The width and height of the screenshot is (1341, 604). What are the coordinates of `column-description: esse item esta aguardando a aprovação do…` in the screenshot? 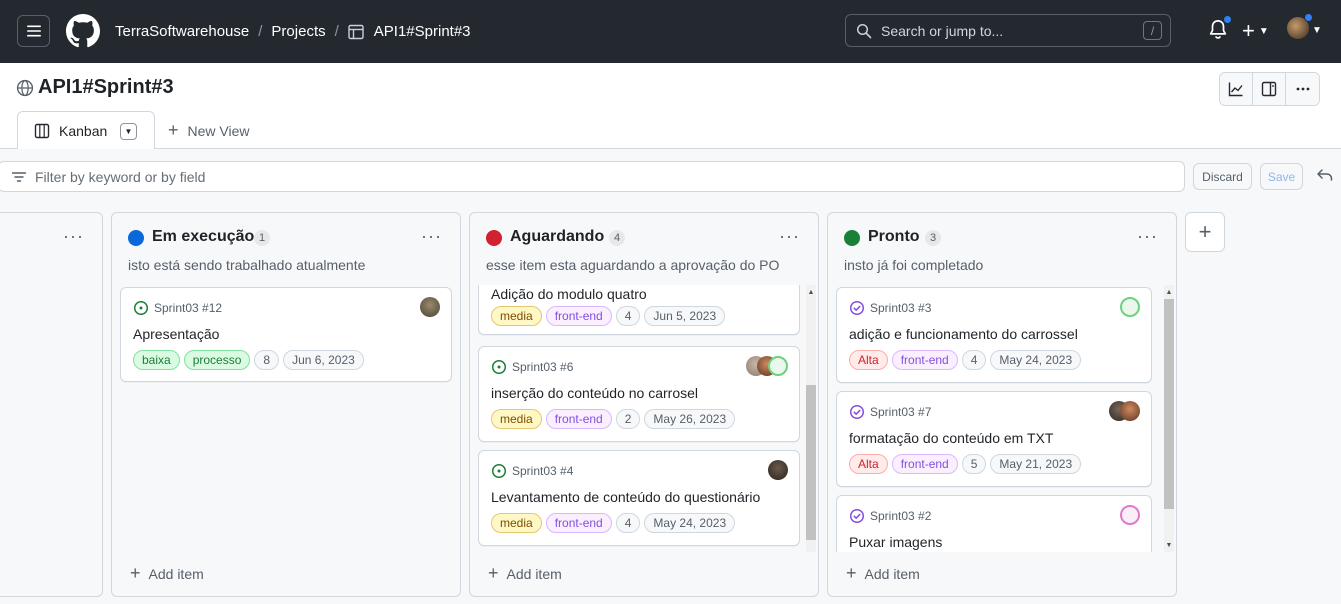 It's located at (633, 265).